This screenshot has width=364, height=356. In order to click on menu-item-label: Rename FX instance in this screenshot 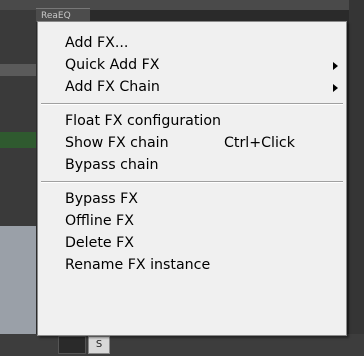, I will do `click(138, 265)`.